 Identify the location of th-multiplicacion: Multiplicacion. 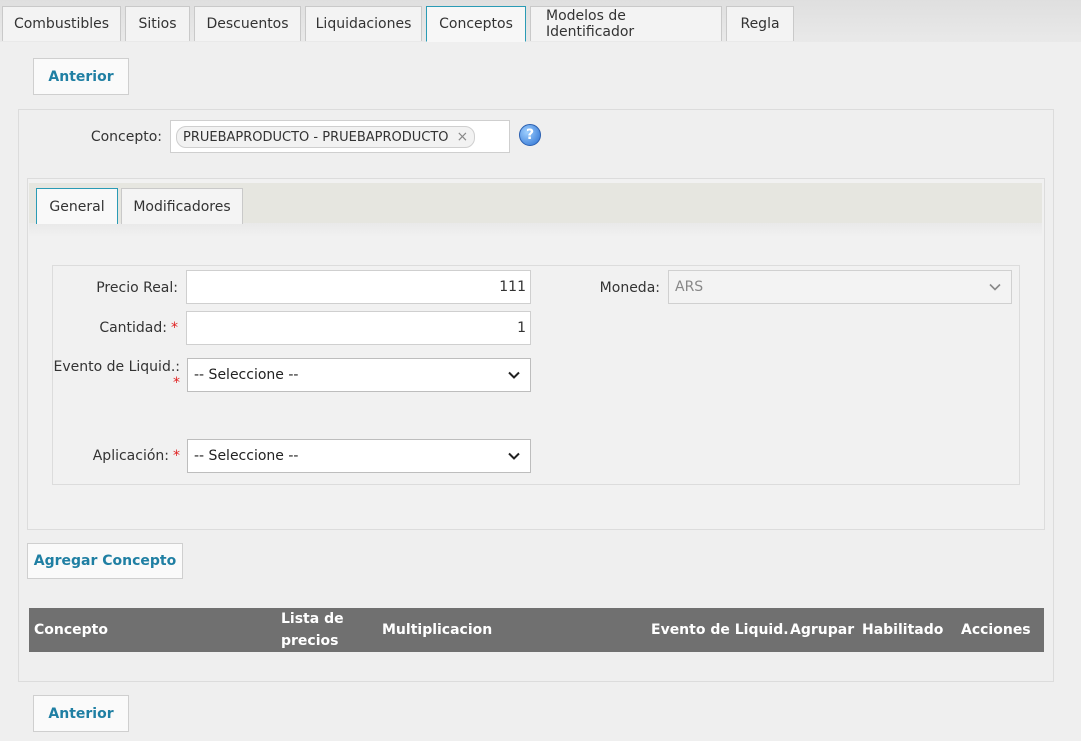
(437, 630).